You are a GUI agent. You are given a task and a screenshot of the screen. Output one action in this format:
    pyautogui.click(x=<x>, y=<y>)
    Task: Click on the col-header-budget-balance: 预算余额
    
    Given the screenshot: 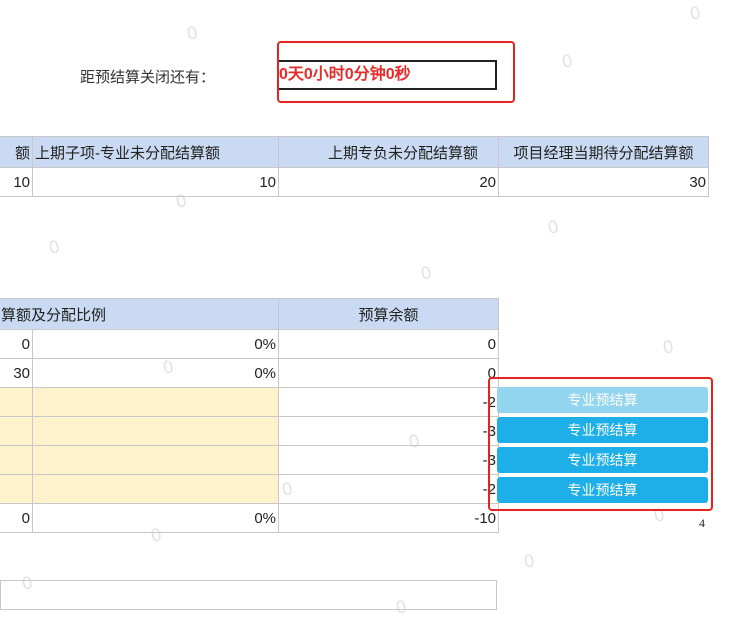 What is the action you would take?
    pyautogui.click(x=389, y=314)
    